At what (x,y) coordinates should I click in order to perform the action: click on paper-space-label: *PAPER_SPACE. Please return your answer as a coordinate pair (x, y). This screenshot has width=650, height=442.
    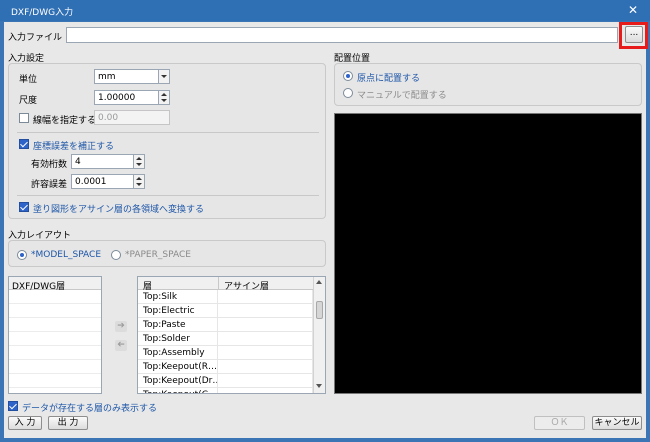
    Looking at the image, I should click on (158, 255).